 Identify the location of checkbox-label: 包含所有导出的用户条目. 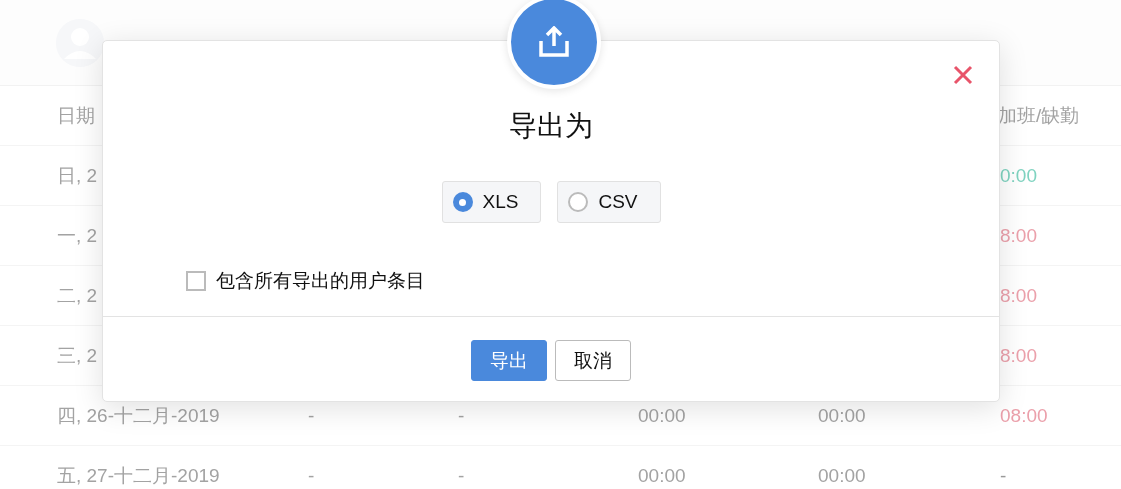
(320, 281).